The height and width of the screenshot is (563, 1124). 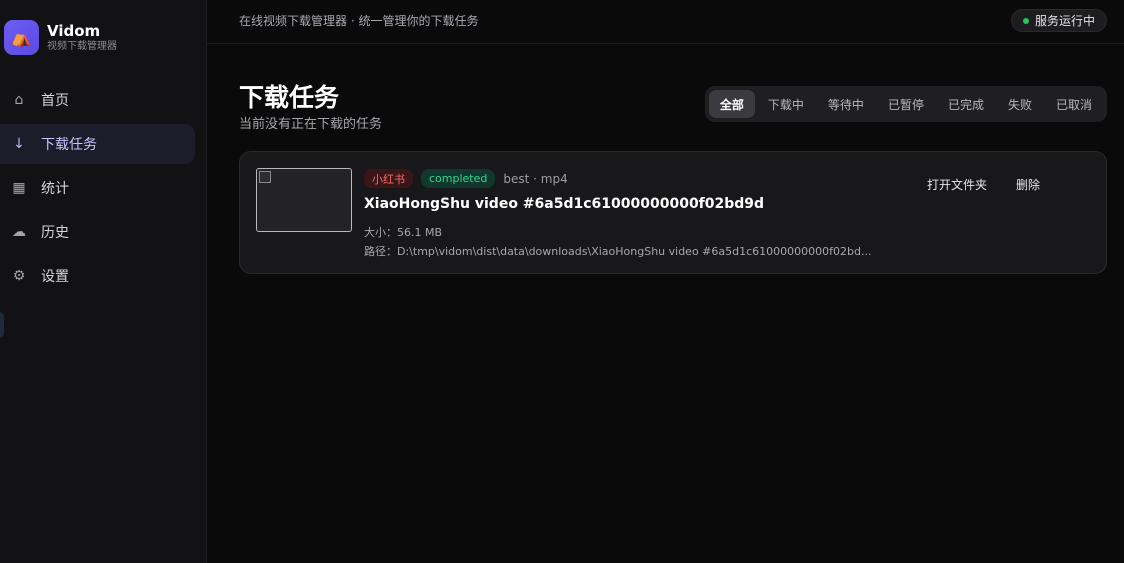 I want to click on sidebar-item-home: ⌂ 首页, so click(x=97, y=100).